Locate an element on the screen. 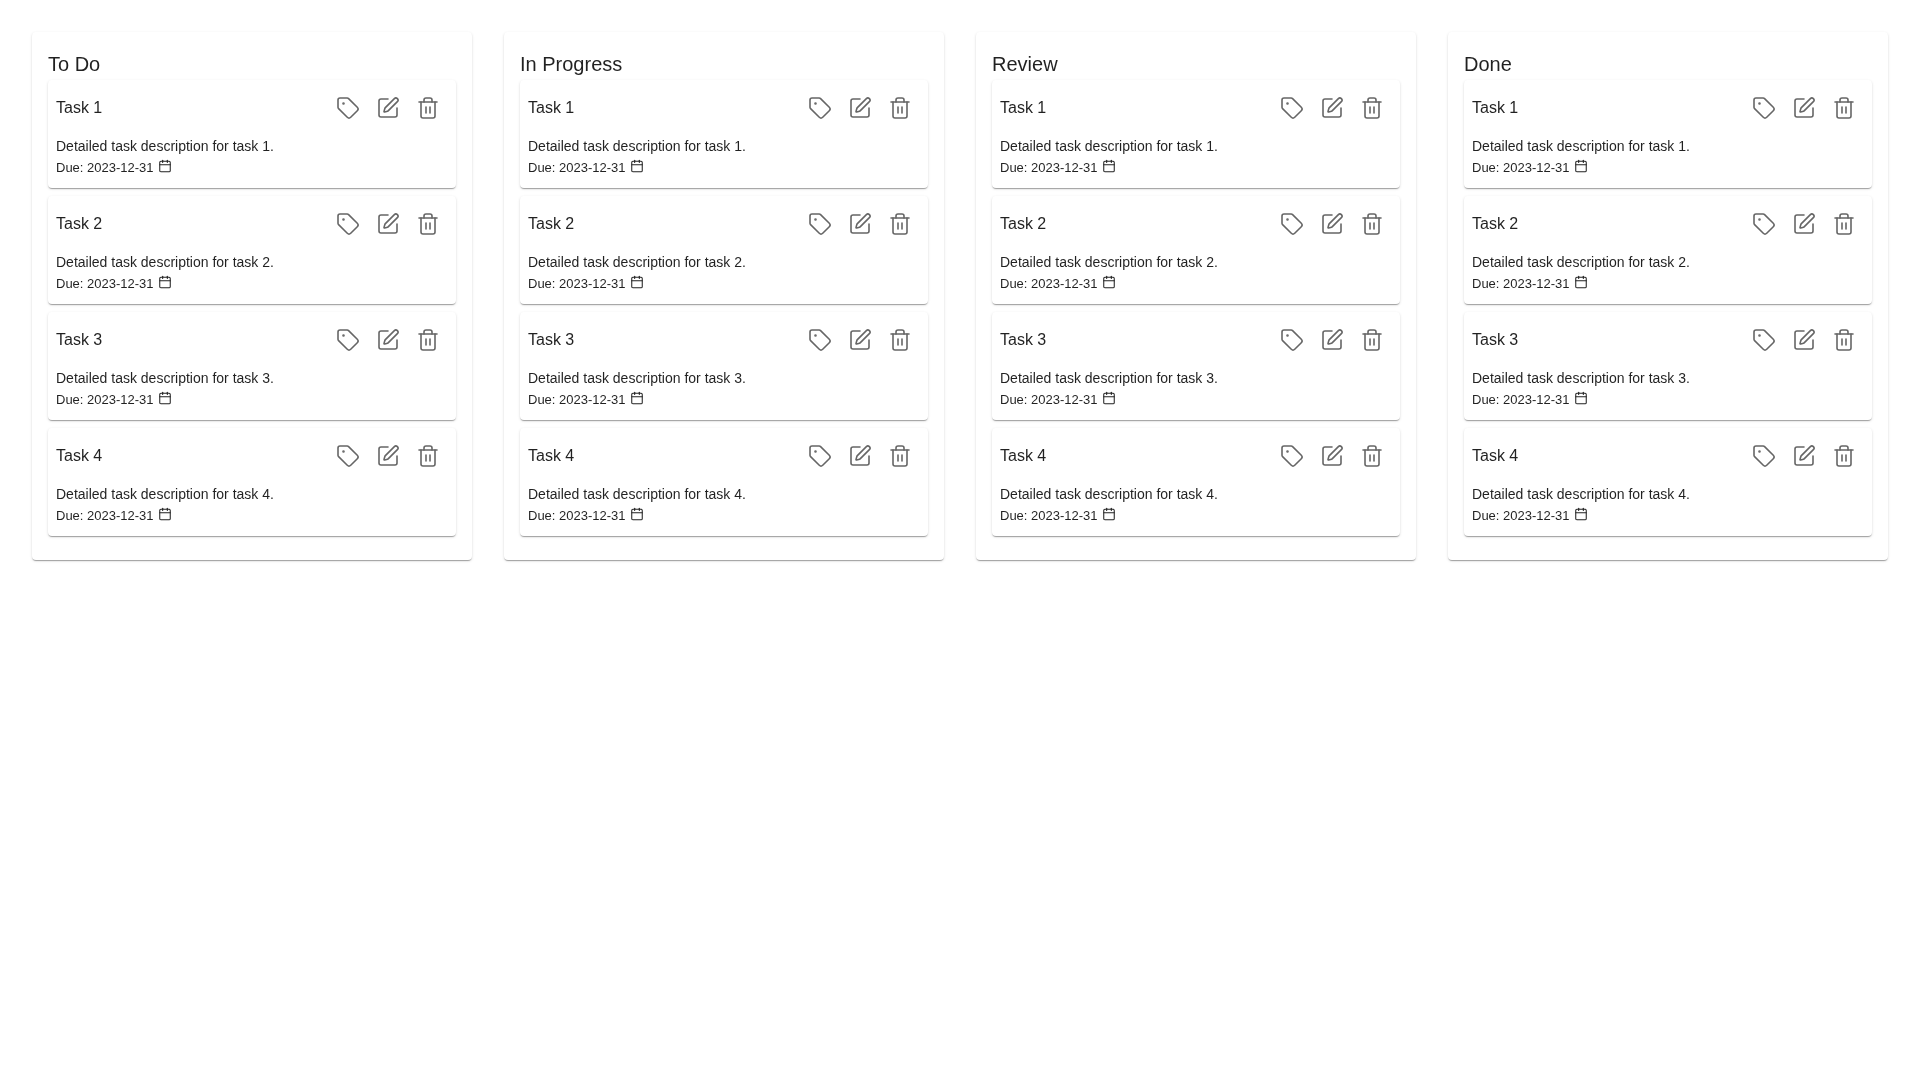  column-title: Review is located at coordinates (1025, 64).